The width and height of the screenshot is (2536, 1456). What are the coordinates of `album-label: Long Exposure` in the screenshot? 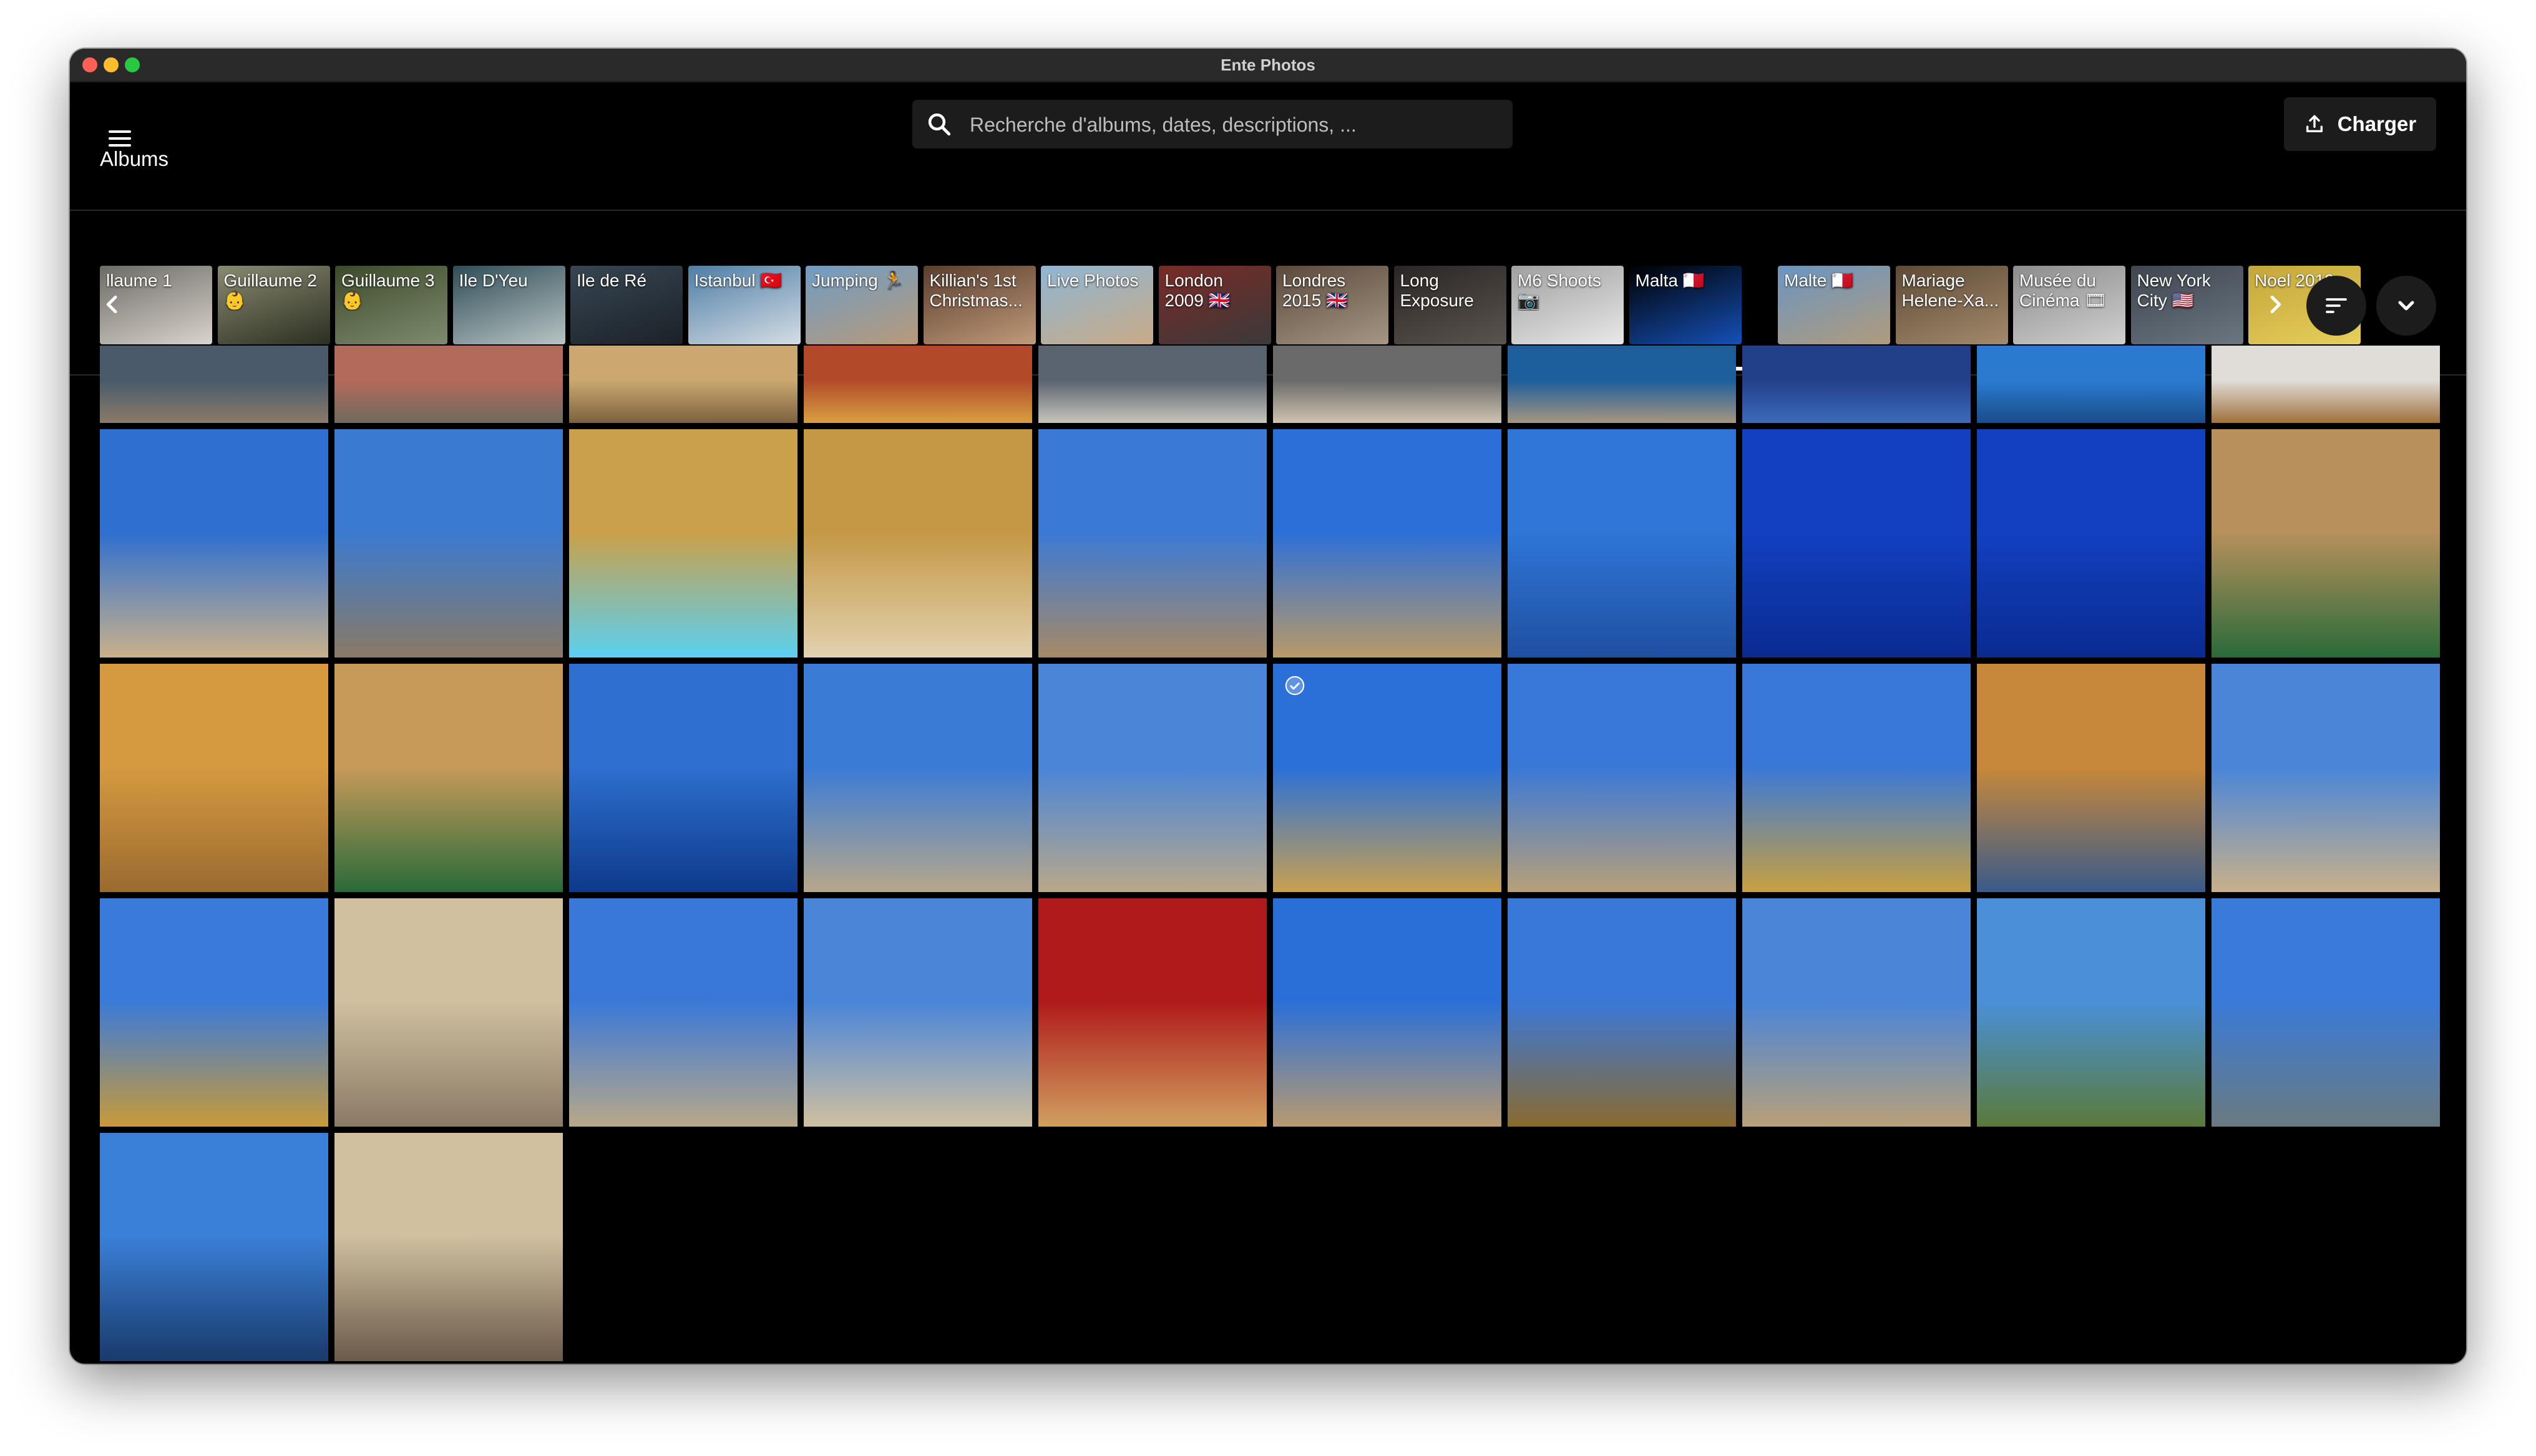 It's located at (1437, 290).